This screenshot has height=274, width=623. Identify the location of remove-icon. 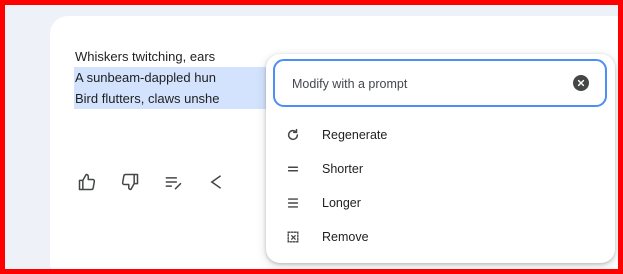
(293, 237).